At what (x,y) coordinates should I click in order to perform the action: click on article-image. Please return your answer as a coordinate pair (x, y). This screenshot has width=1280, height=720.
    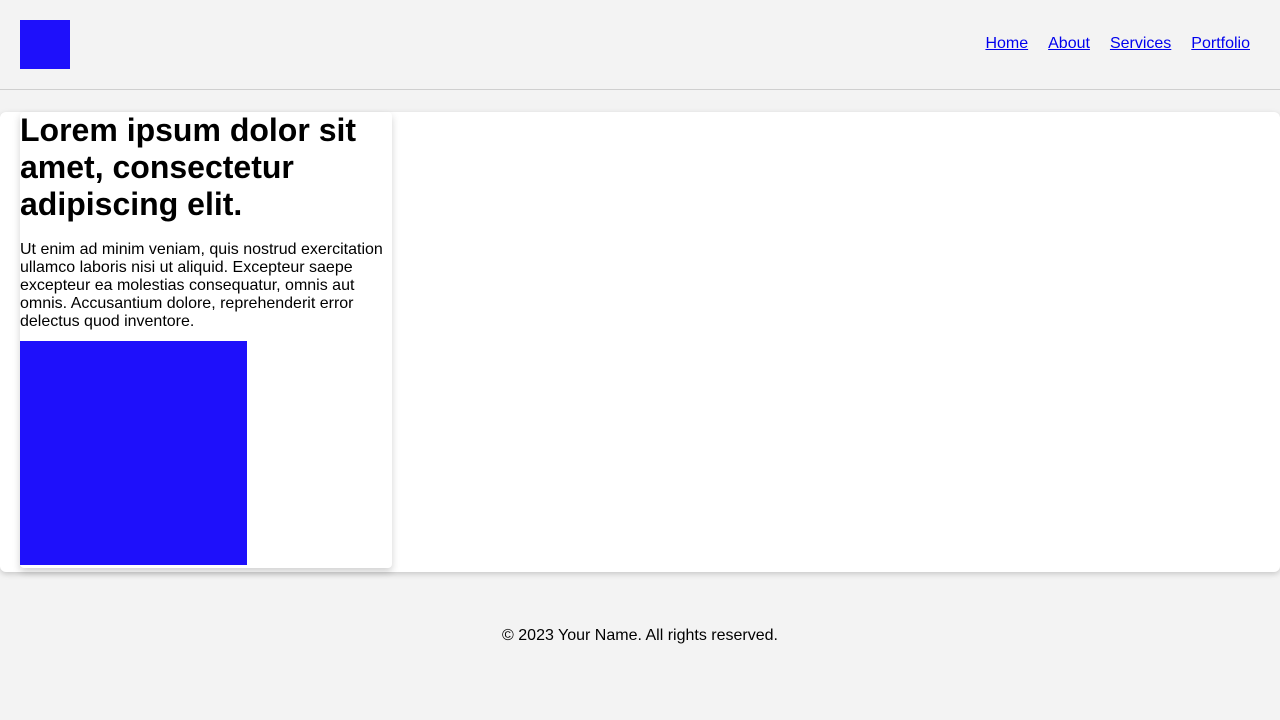
    Looking at the image, I should click on (133, 453).